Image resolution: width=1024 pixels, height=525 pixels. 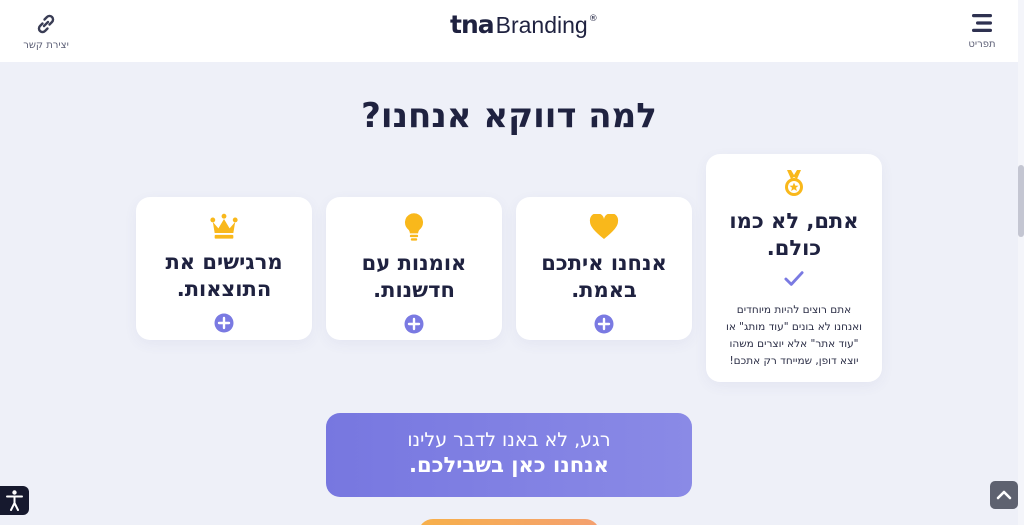 I want to click on card-title-line2: חדשנות., so click(x=414, y=290).